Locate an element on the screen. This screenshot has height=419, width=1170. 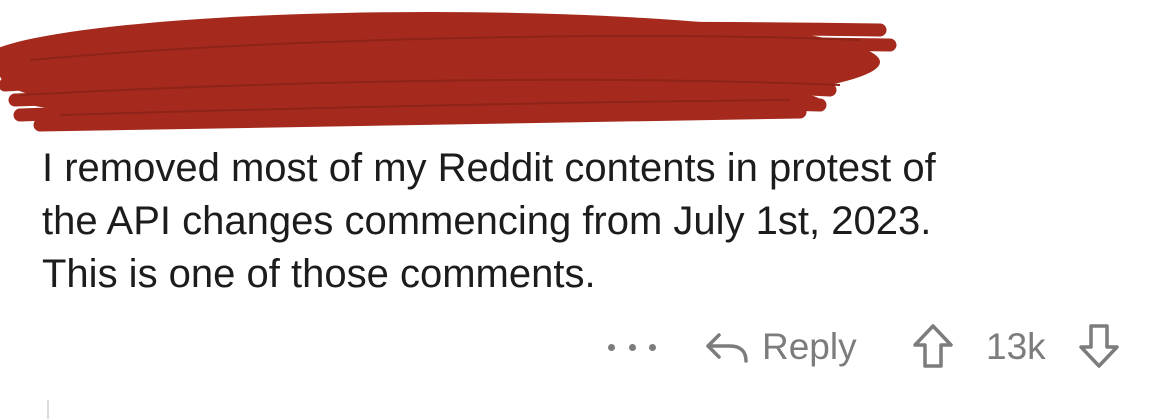
vote-count: 13k is located at coordinates (1016, 346).